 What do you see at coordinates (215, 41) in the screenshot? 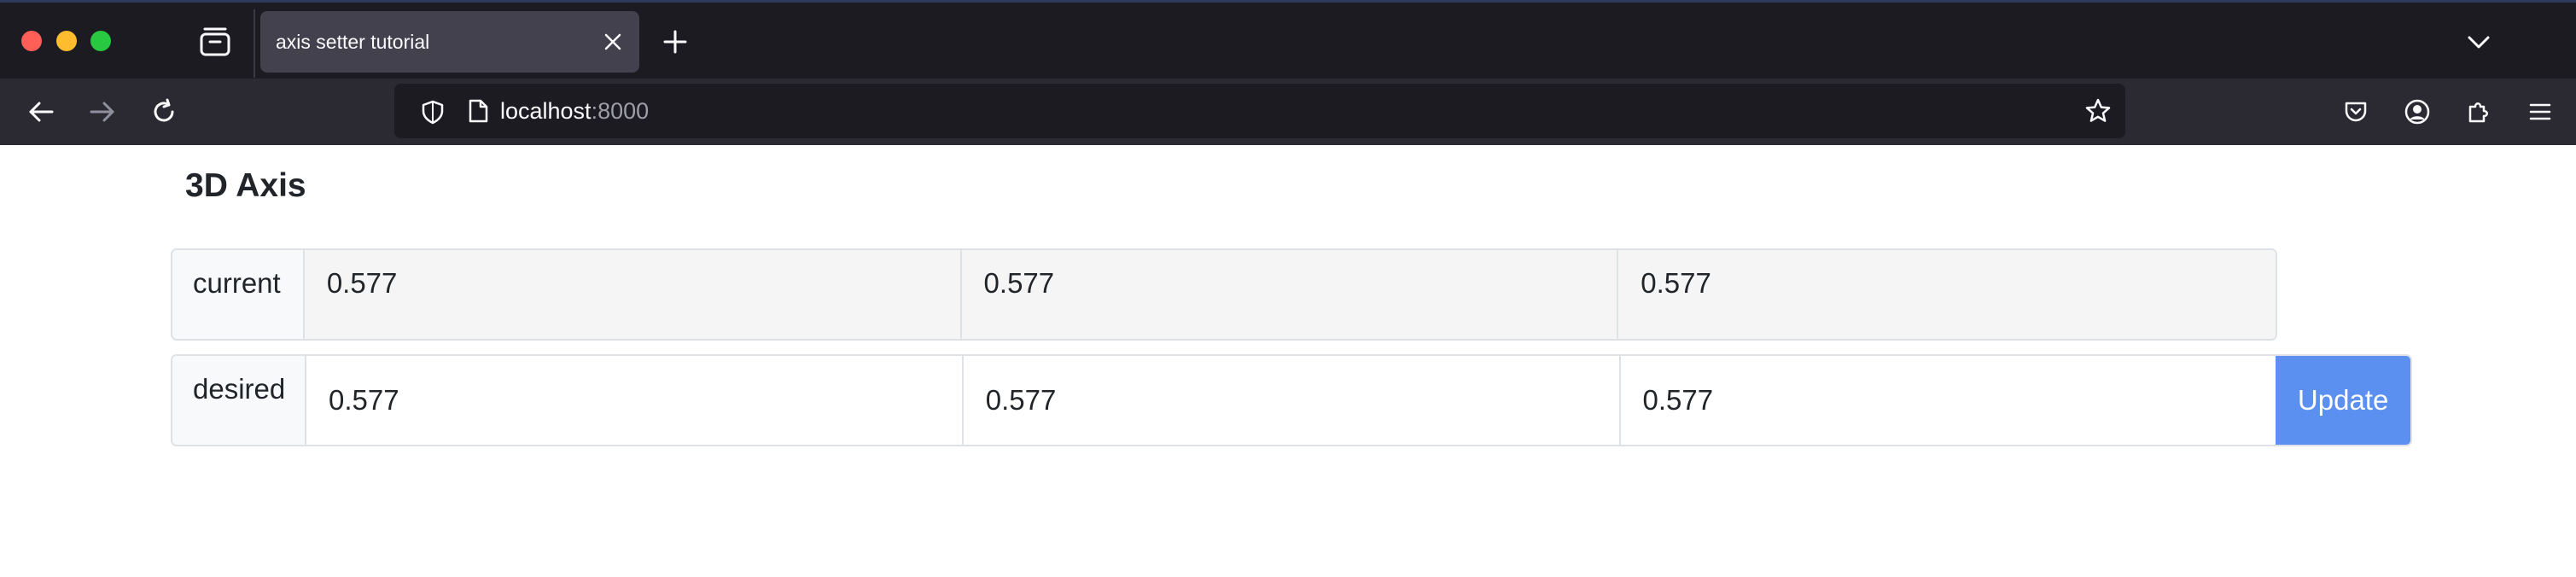
I see `tab-overview-icon` at bounding box center [215, 41].